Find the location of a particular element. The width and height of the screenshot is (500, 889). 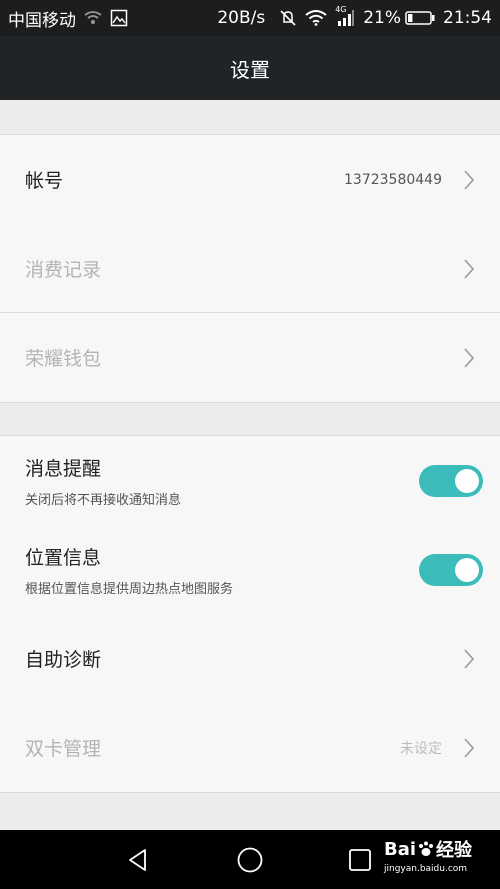

mute-icon is located at coordinates (288, 18).